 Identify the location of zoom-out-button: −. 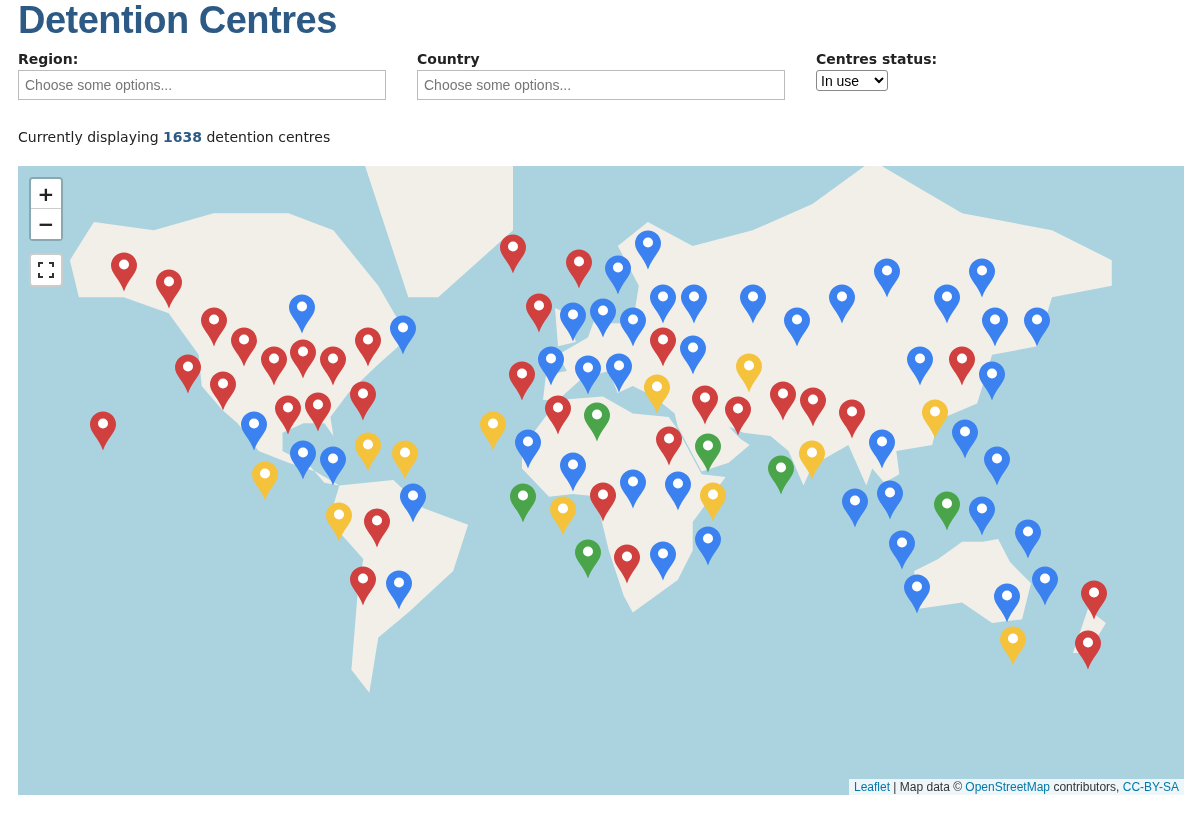
(46, 224).